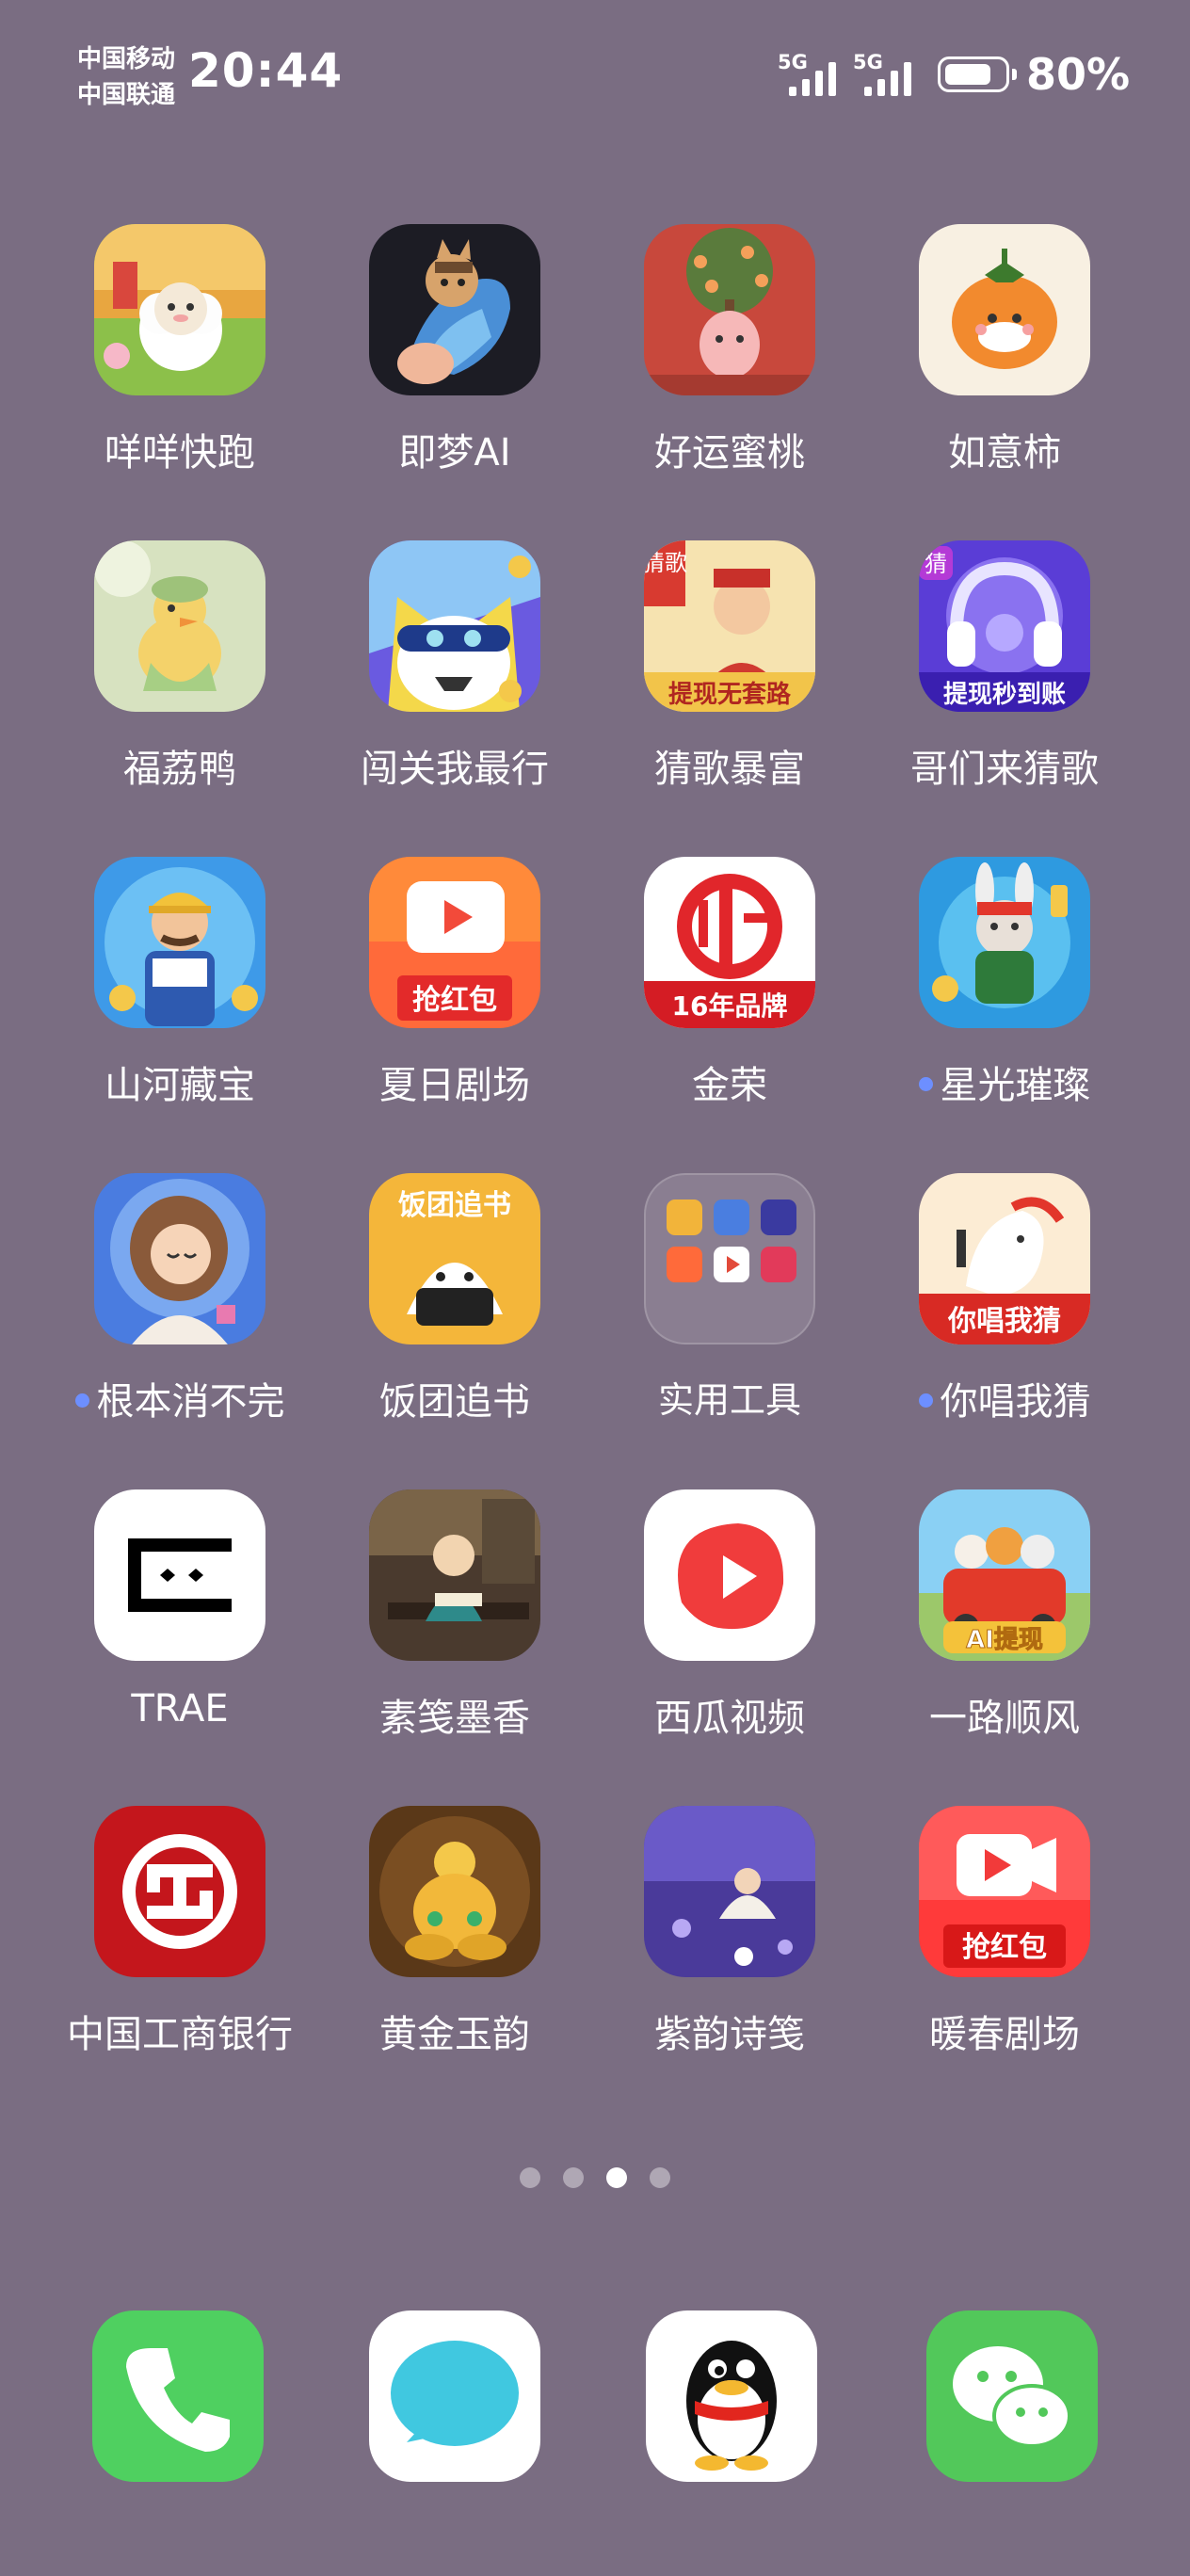  What do you see at coordinates (729, 309) in the screenshot?
I see `peach-tree-icon` at bounding box center [729, 309].